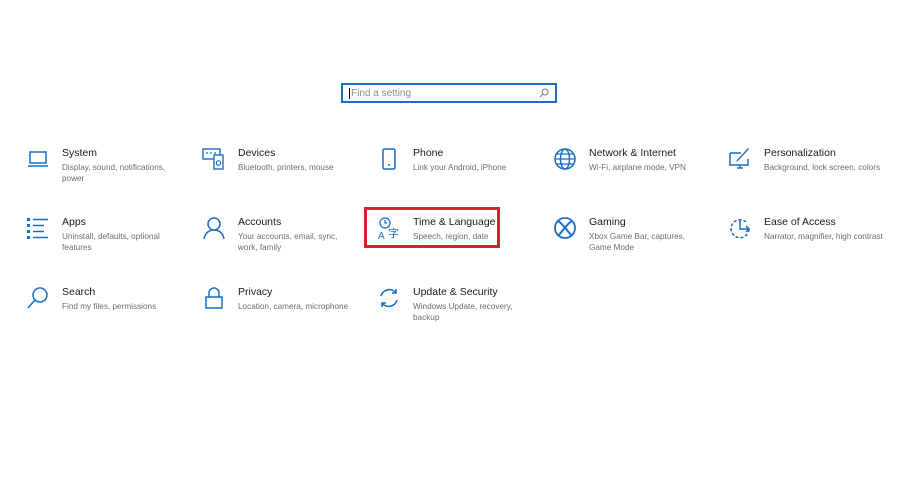 The width and height of the screenshot is (900, 500). What do you see at coordinates (566, 160) in the screenshot?
I see `globe-icon` at bounding box center [566, 160].